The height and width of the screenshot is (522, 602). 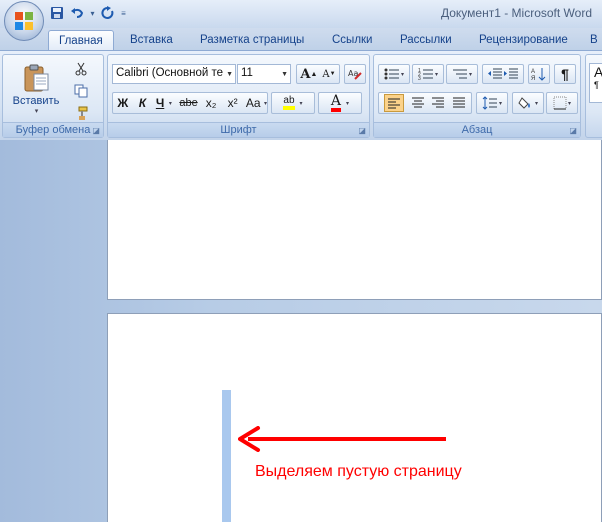 What do you see at coordinates (539, 74) in the screenshot?
I see `sort-icon: АЯ` at bounding box center [539, 74].